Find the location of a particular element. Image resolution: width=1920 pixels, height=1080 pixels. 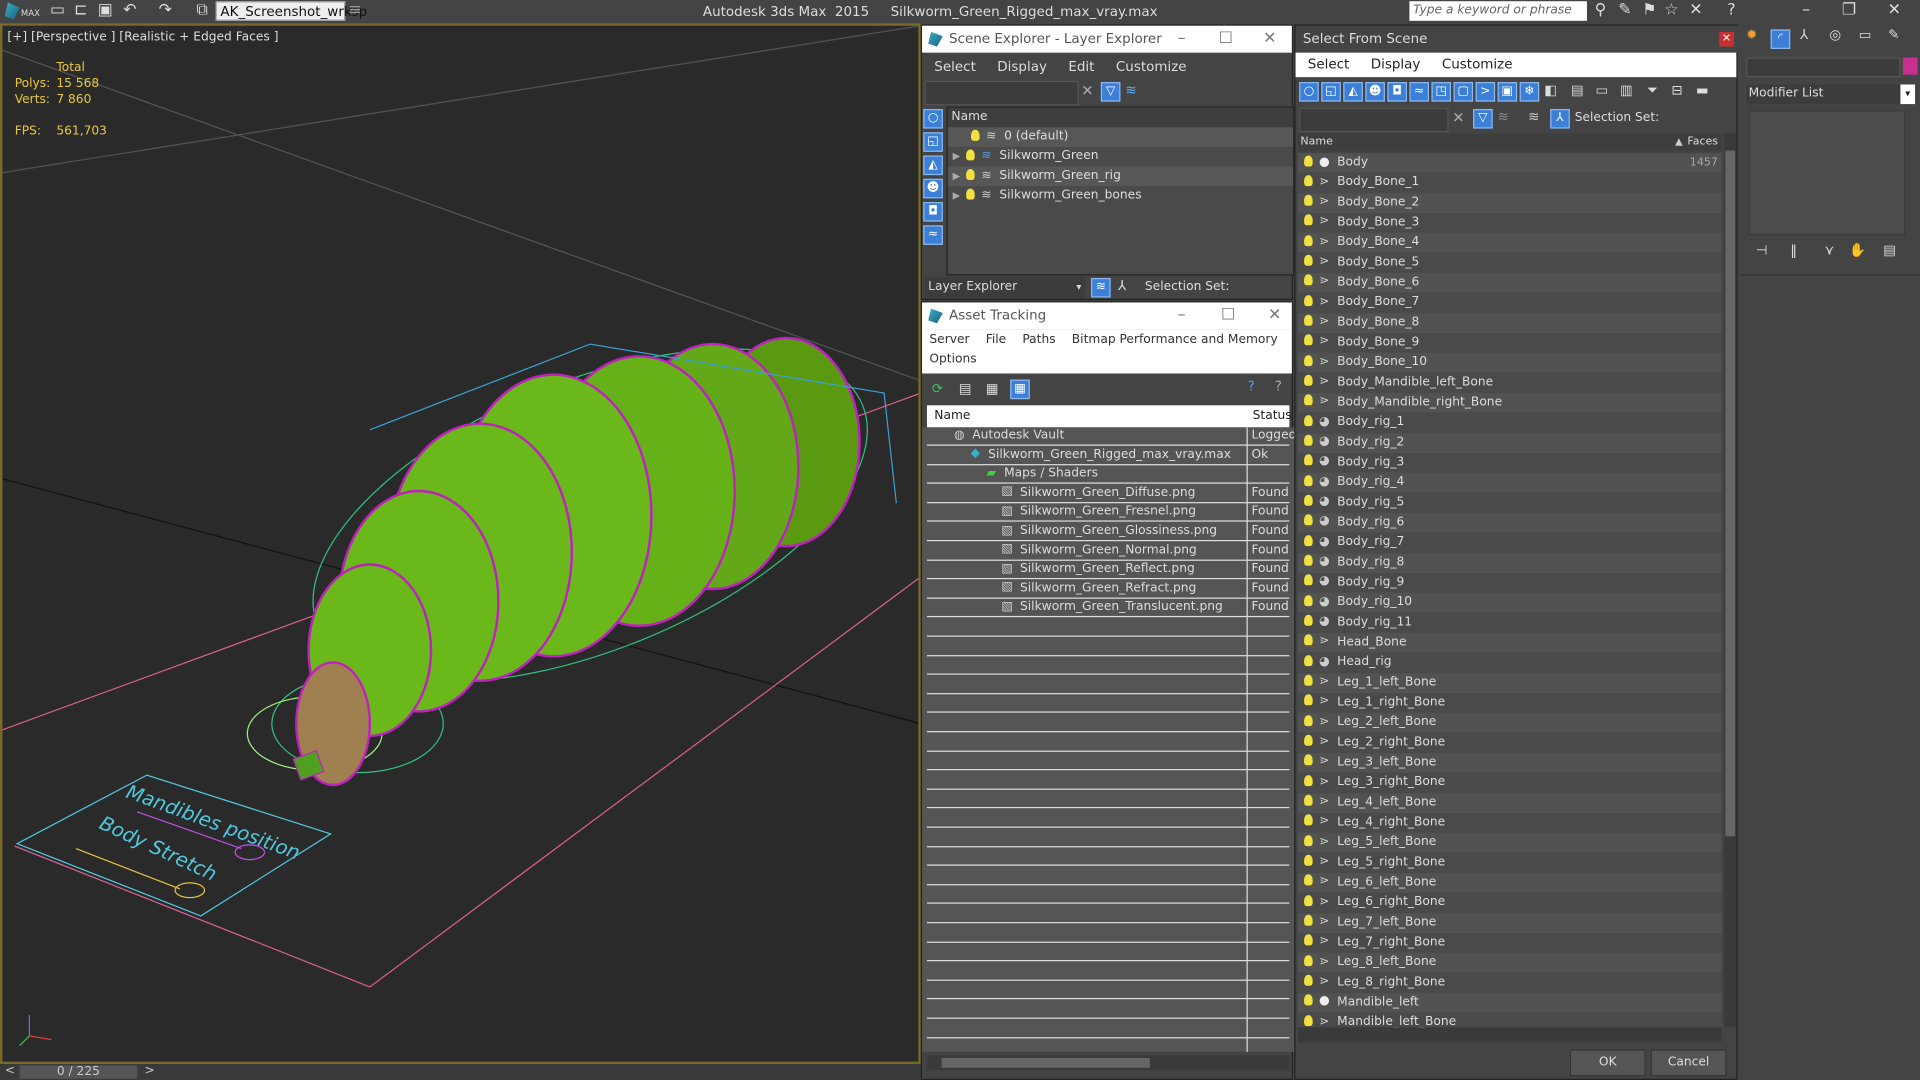

find-input is located at coordinates (1374, 120).